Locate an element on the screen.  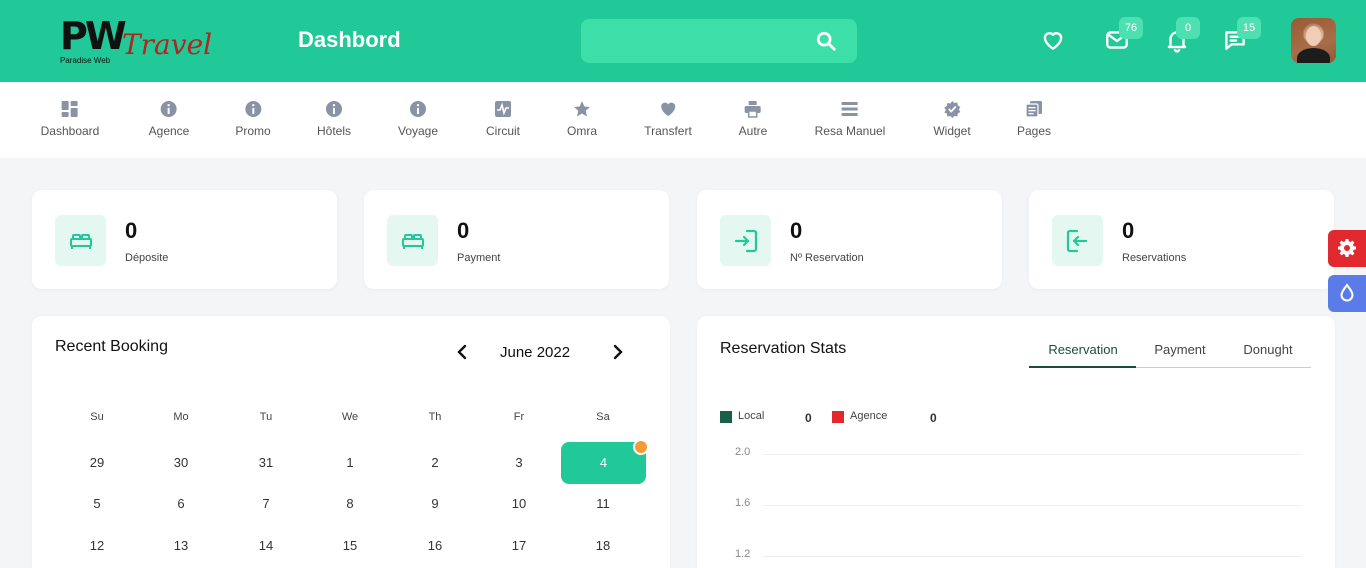
calendar-day: 10 is located at coordinates (519, 503).